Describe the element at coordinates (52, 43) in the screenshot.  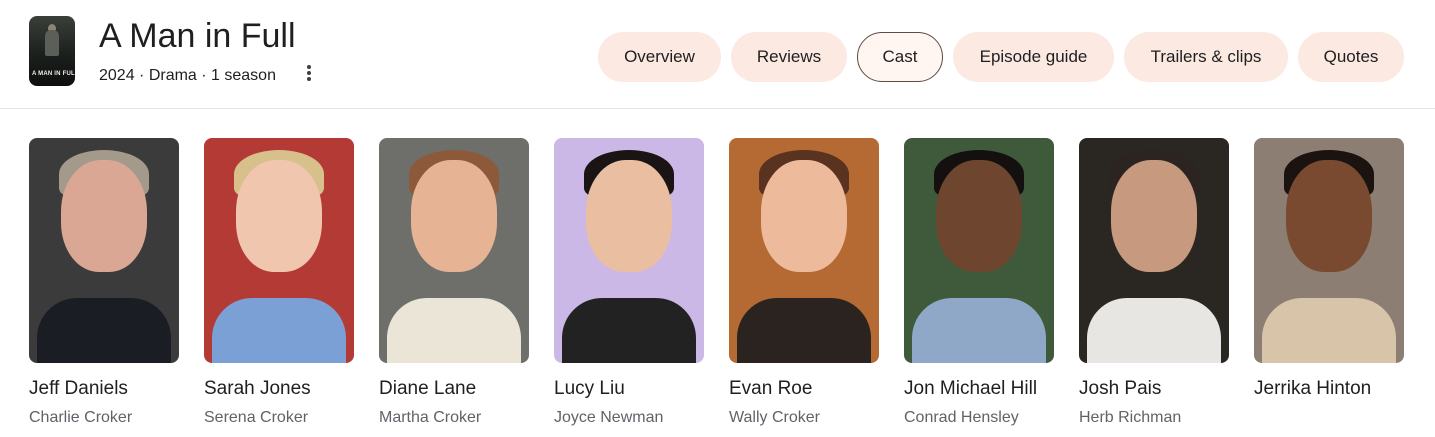
I see `poster-figure` at that location.